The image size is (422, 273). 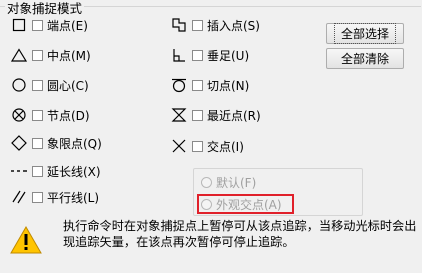 I want to click on checkbox-intersection, so click(x=197, y=146).